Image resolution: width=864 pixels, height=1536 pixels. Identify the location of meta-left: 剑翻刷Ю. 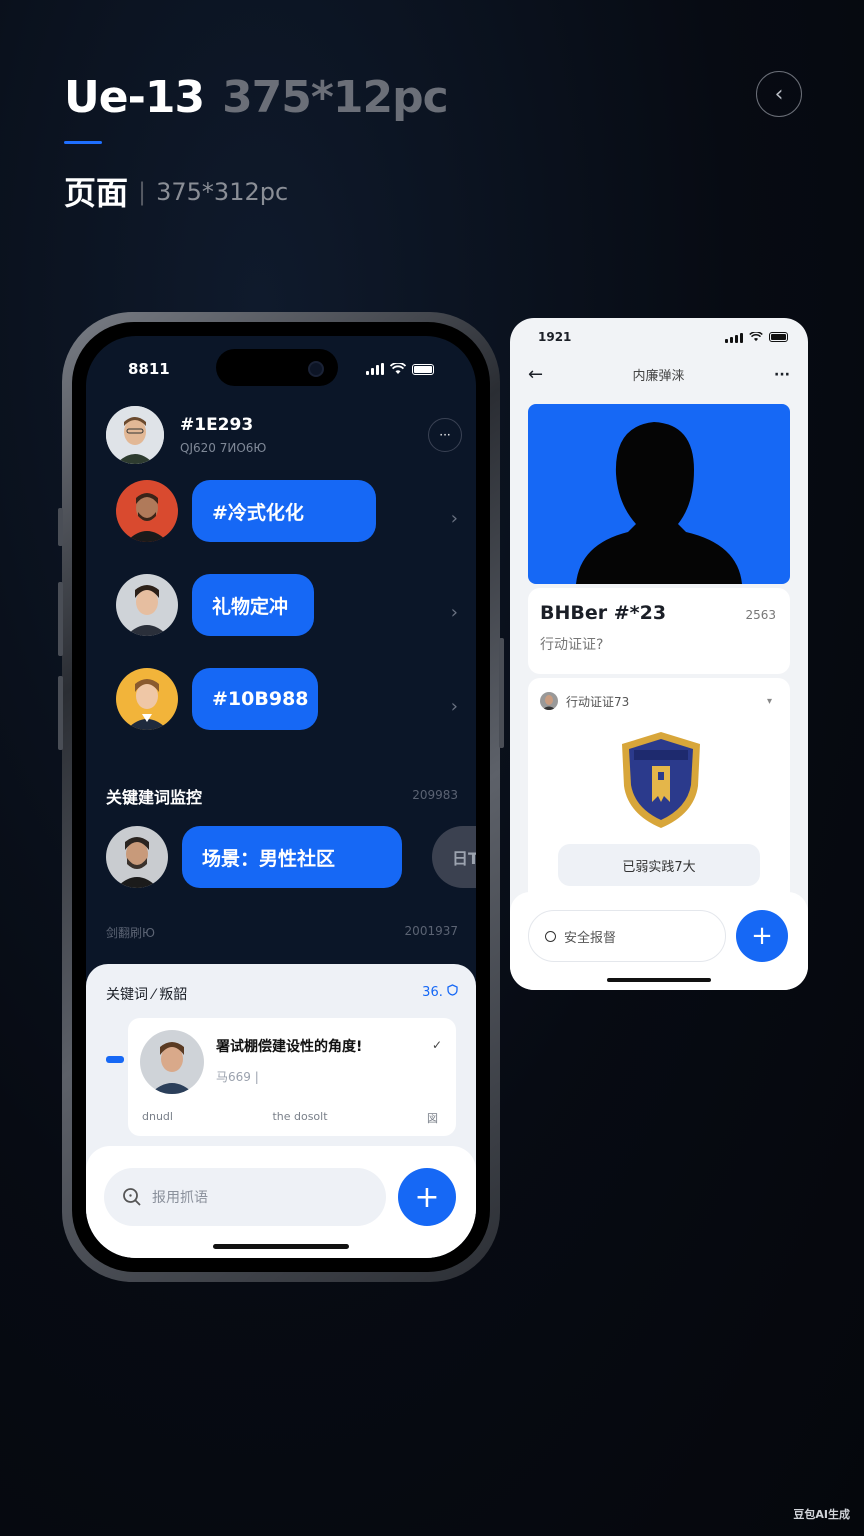
(130, 933).